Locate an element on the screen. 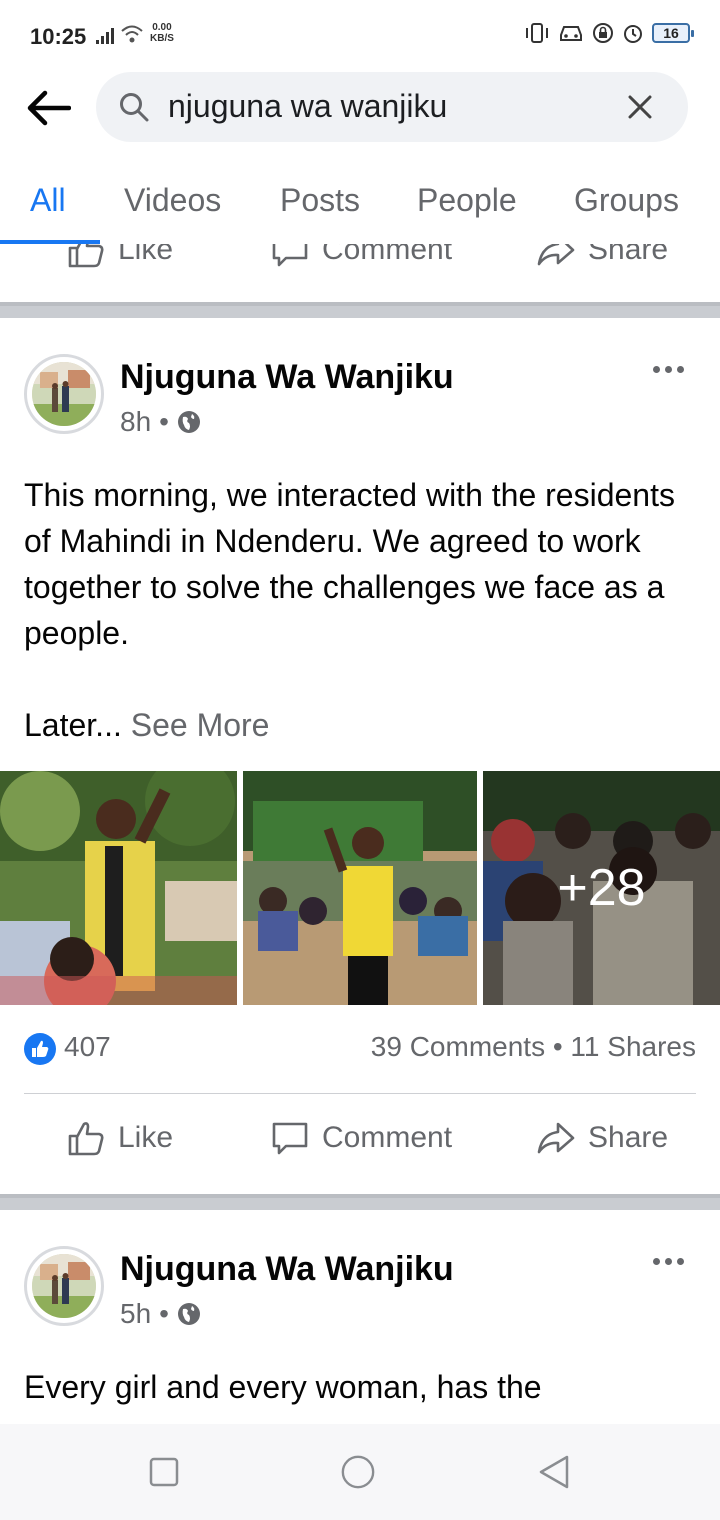 The height and width of the screenshot is (1520, 720). back-arrow-icon is located at coordinates (49, 108).